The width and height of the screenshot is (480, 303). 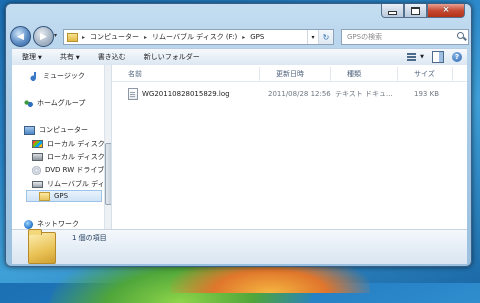 I want to click on column-header-type: 種類, so click(x=364, y=74).